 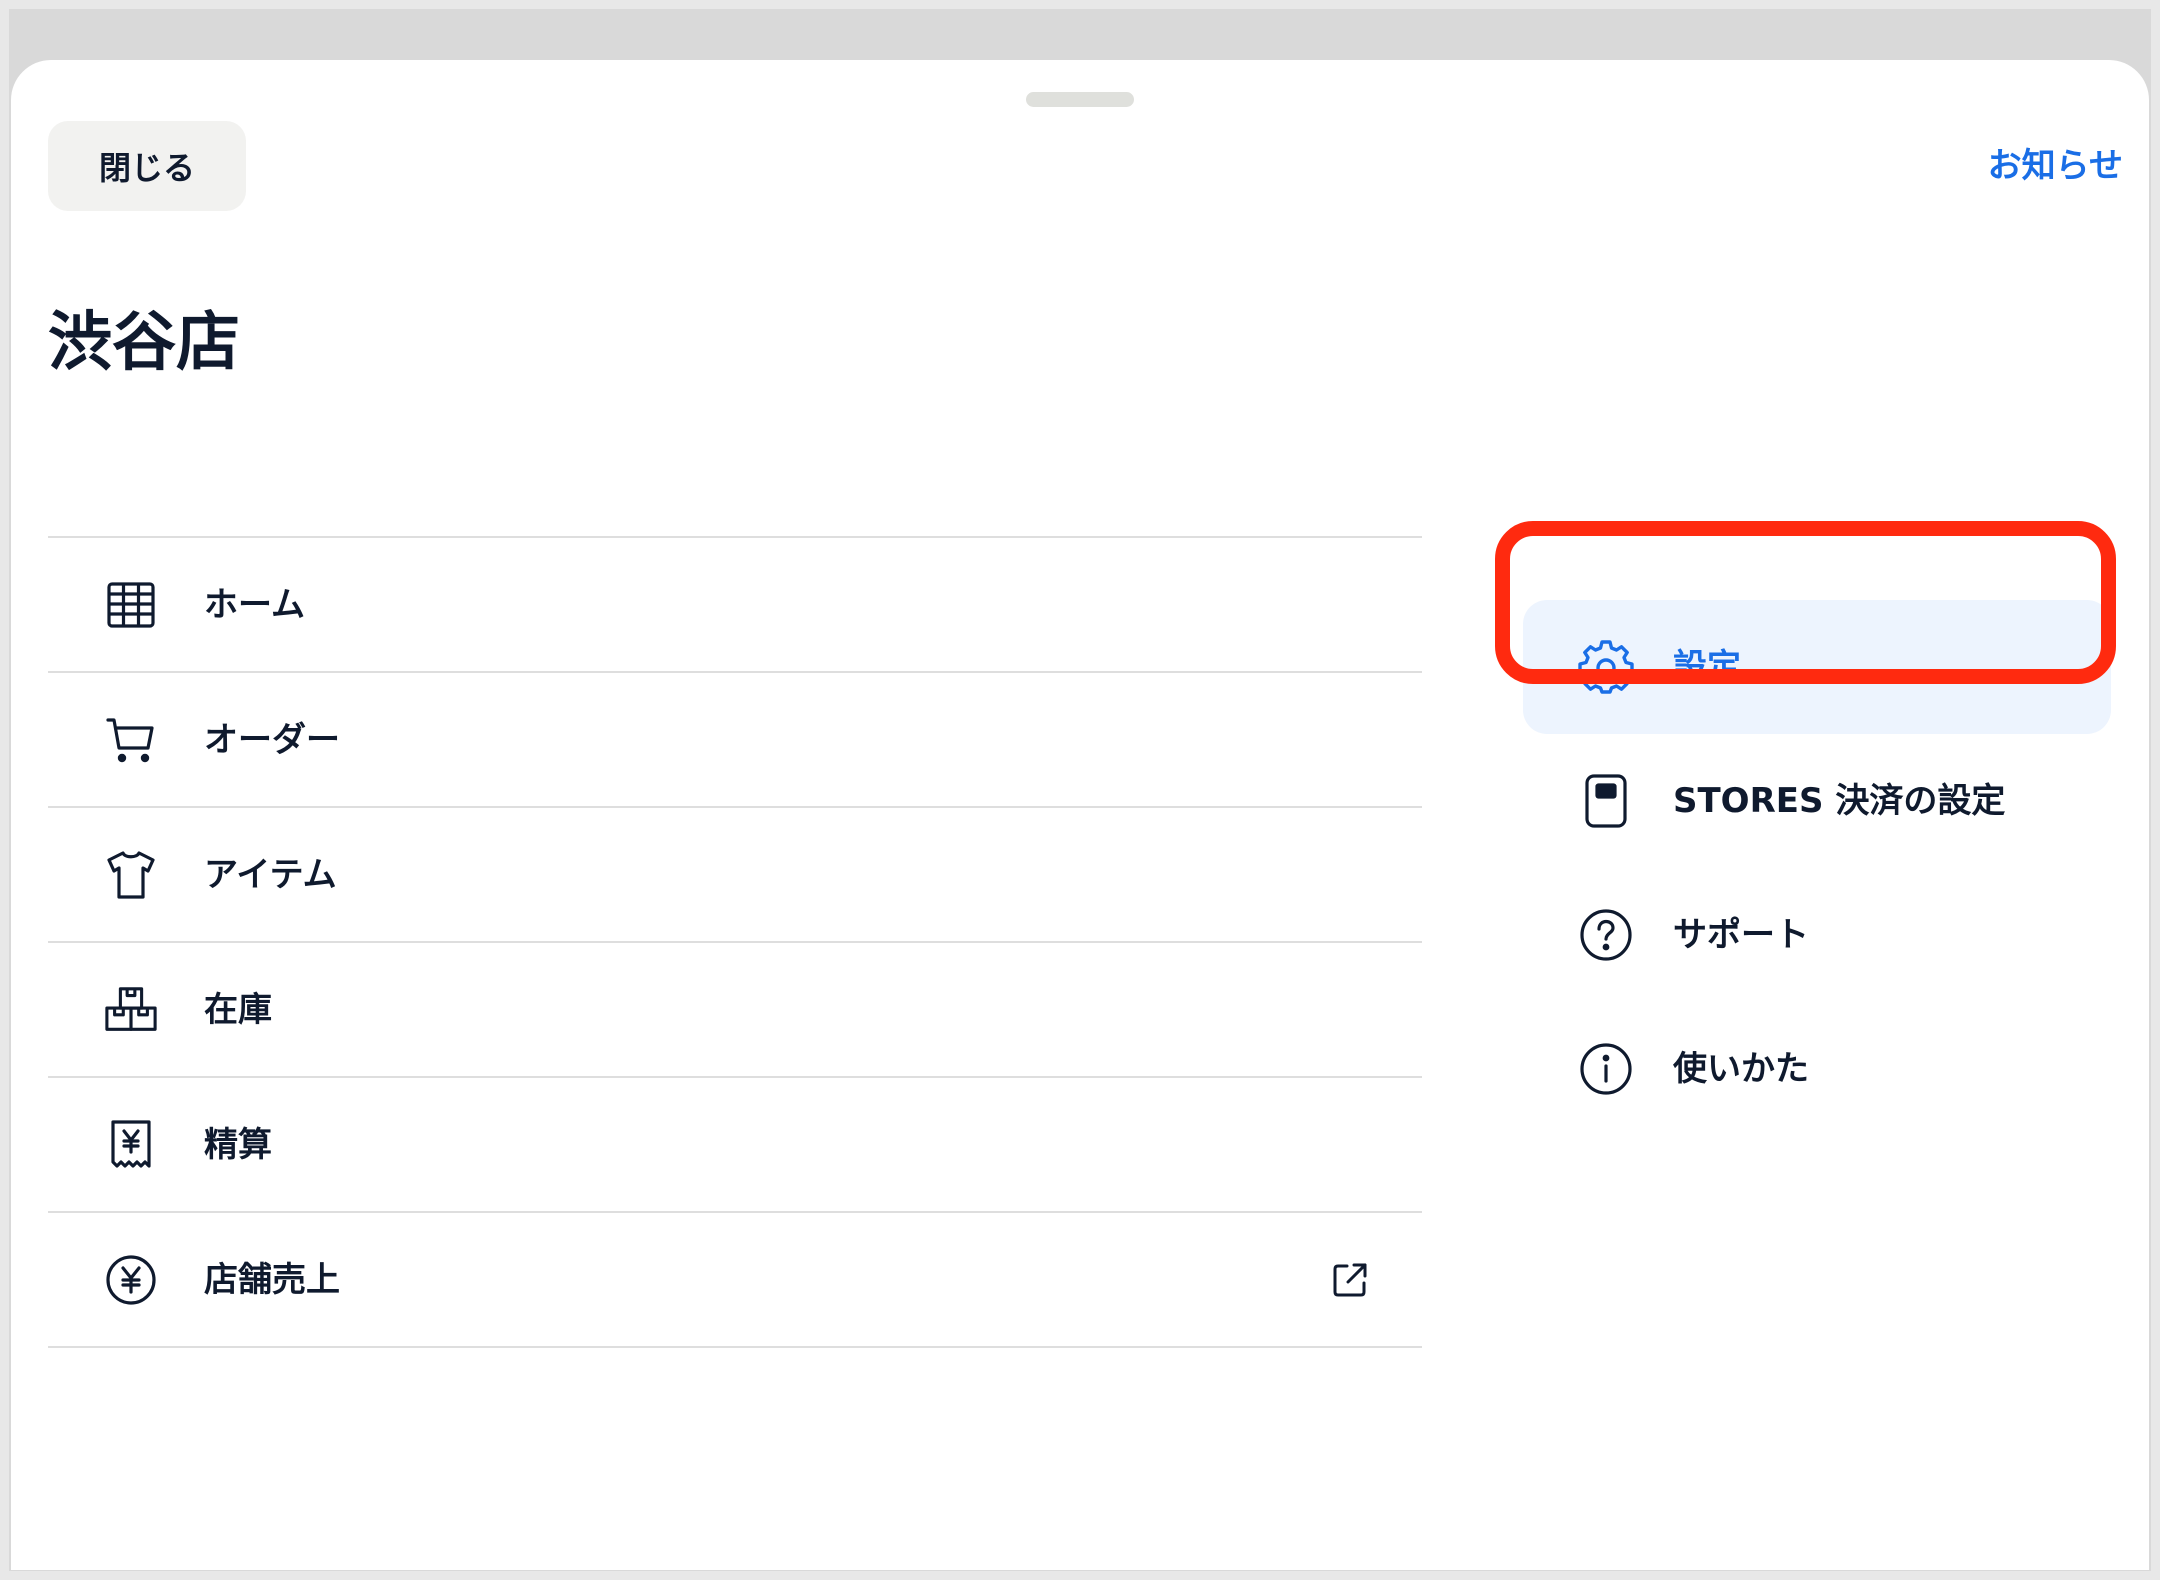 I want to click on shirt-icon, so click(x=131, y=875).